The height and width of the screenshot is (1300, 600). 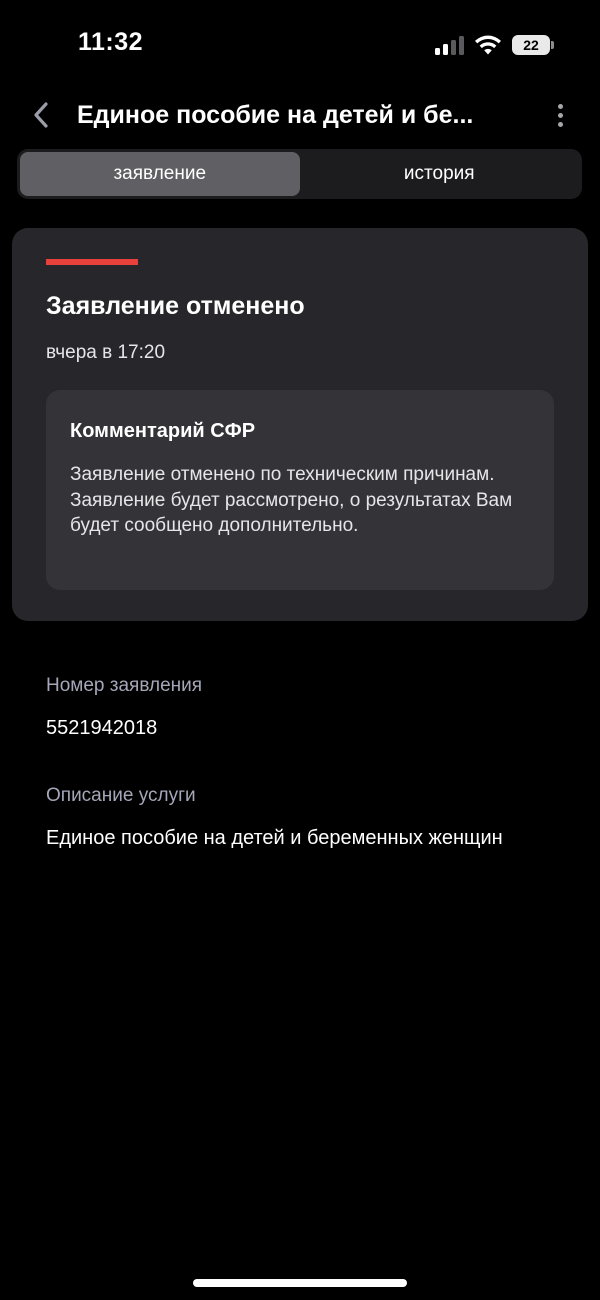 What do you see at coordinates (111, 42) in the screenshot?
I see `status-time: 11:32` at bounding box center [111, 42].